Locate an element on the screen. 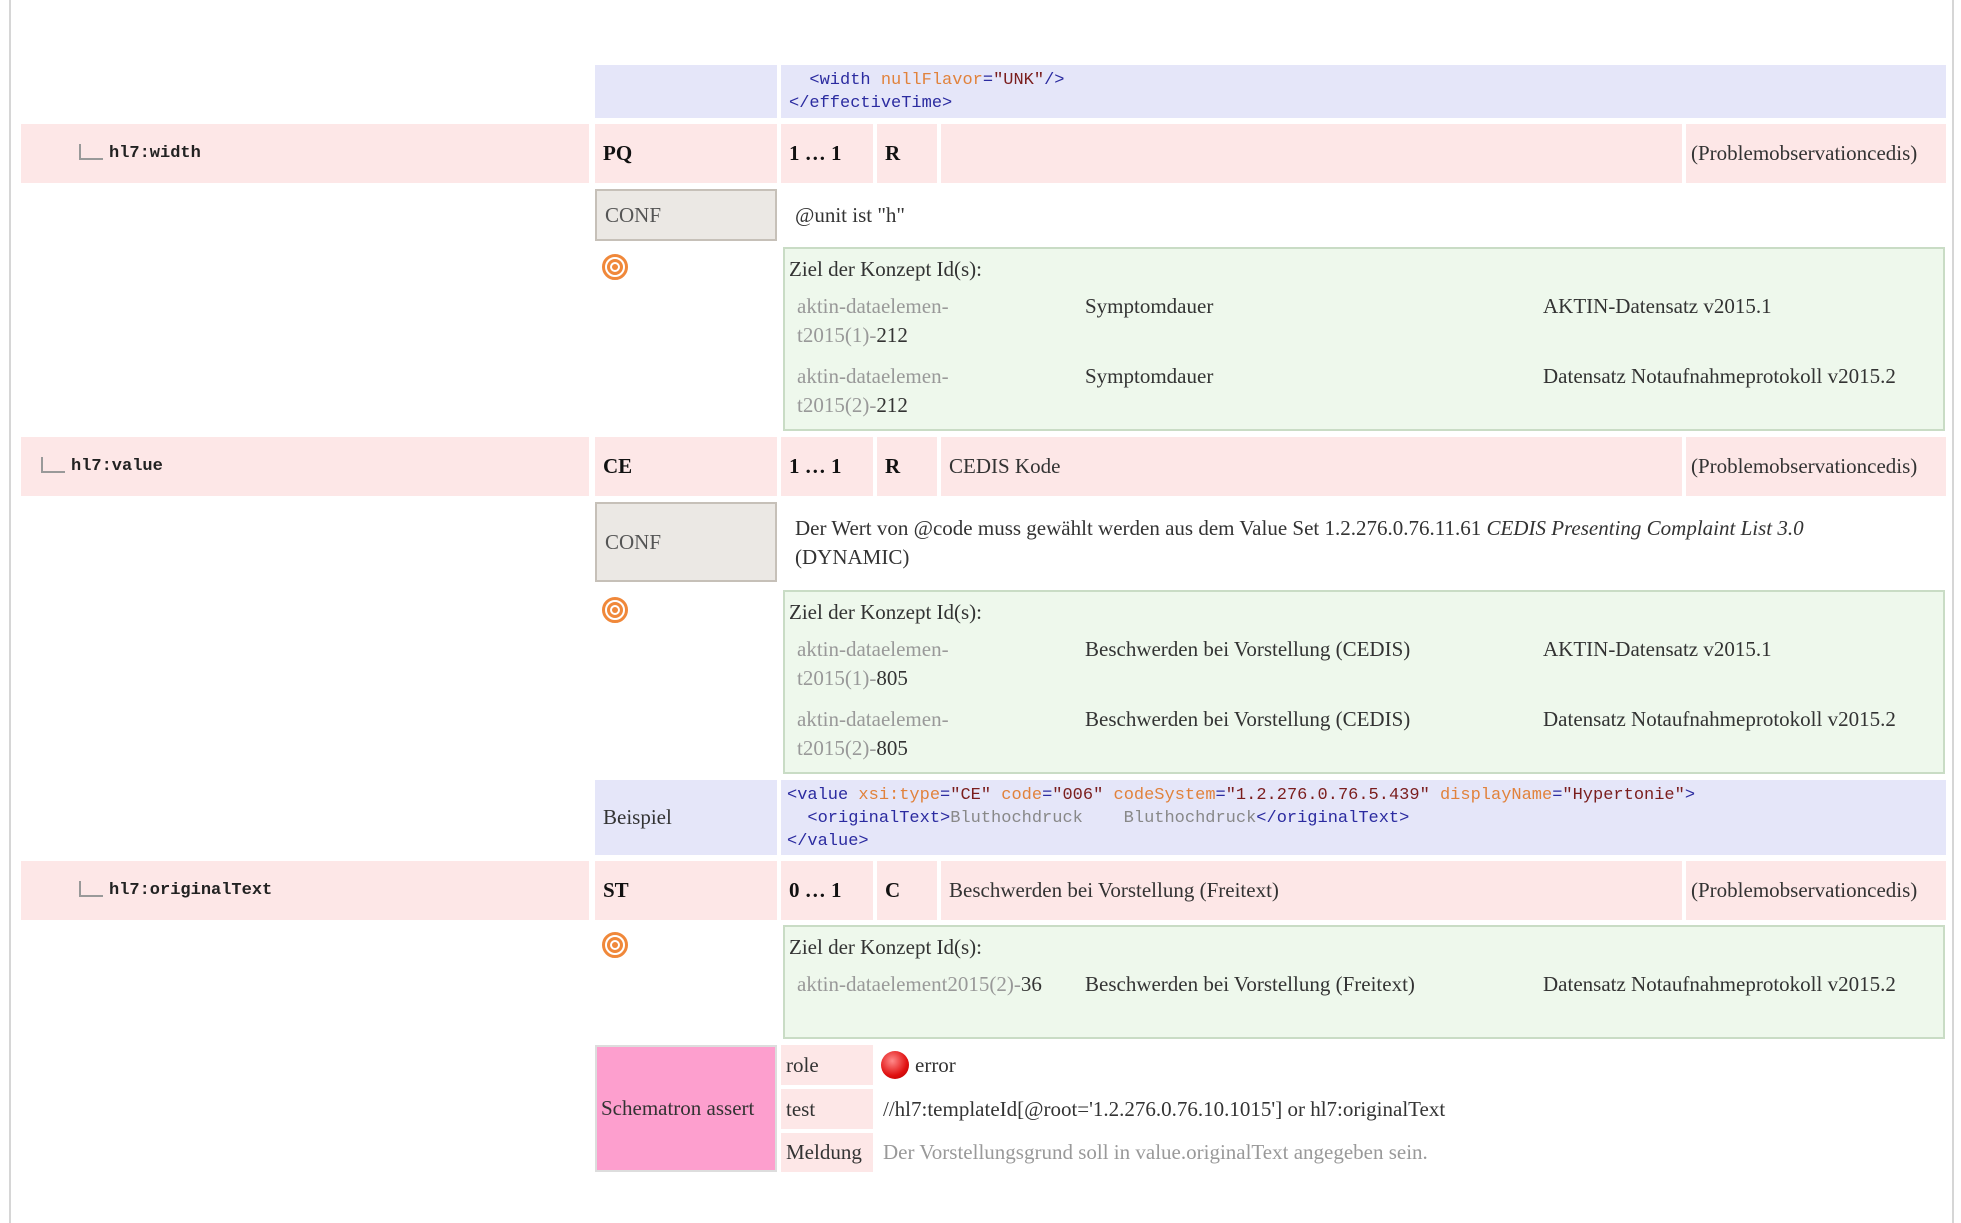  datatype-cell: ST is located at coordinates (686, 890).